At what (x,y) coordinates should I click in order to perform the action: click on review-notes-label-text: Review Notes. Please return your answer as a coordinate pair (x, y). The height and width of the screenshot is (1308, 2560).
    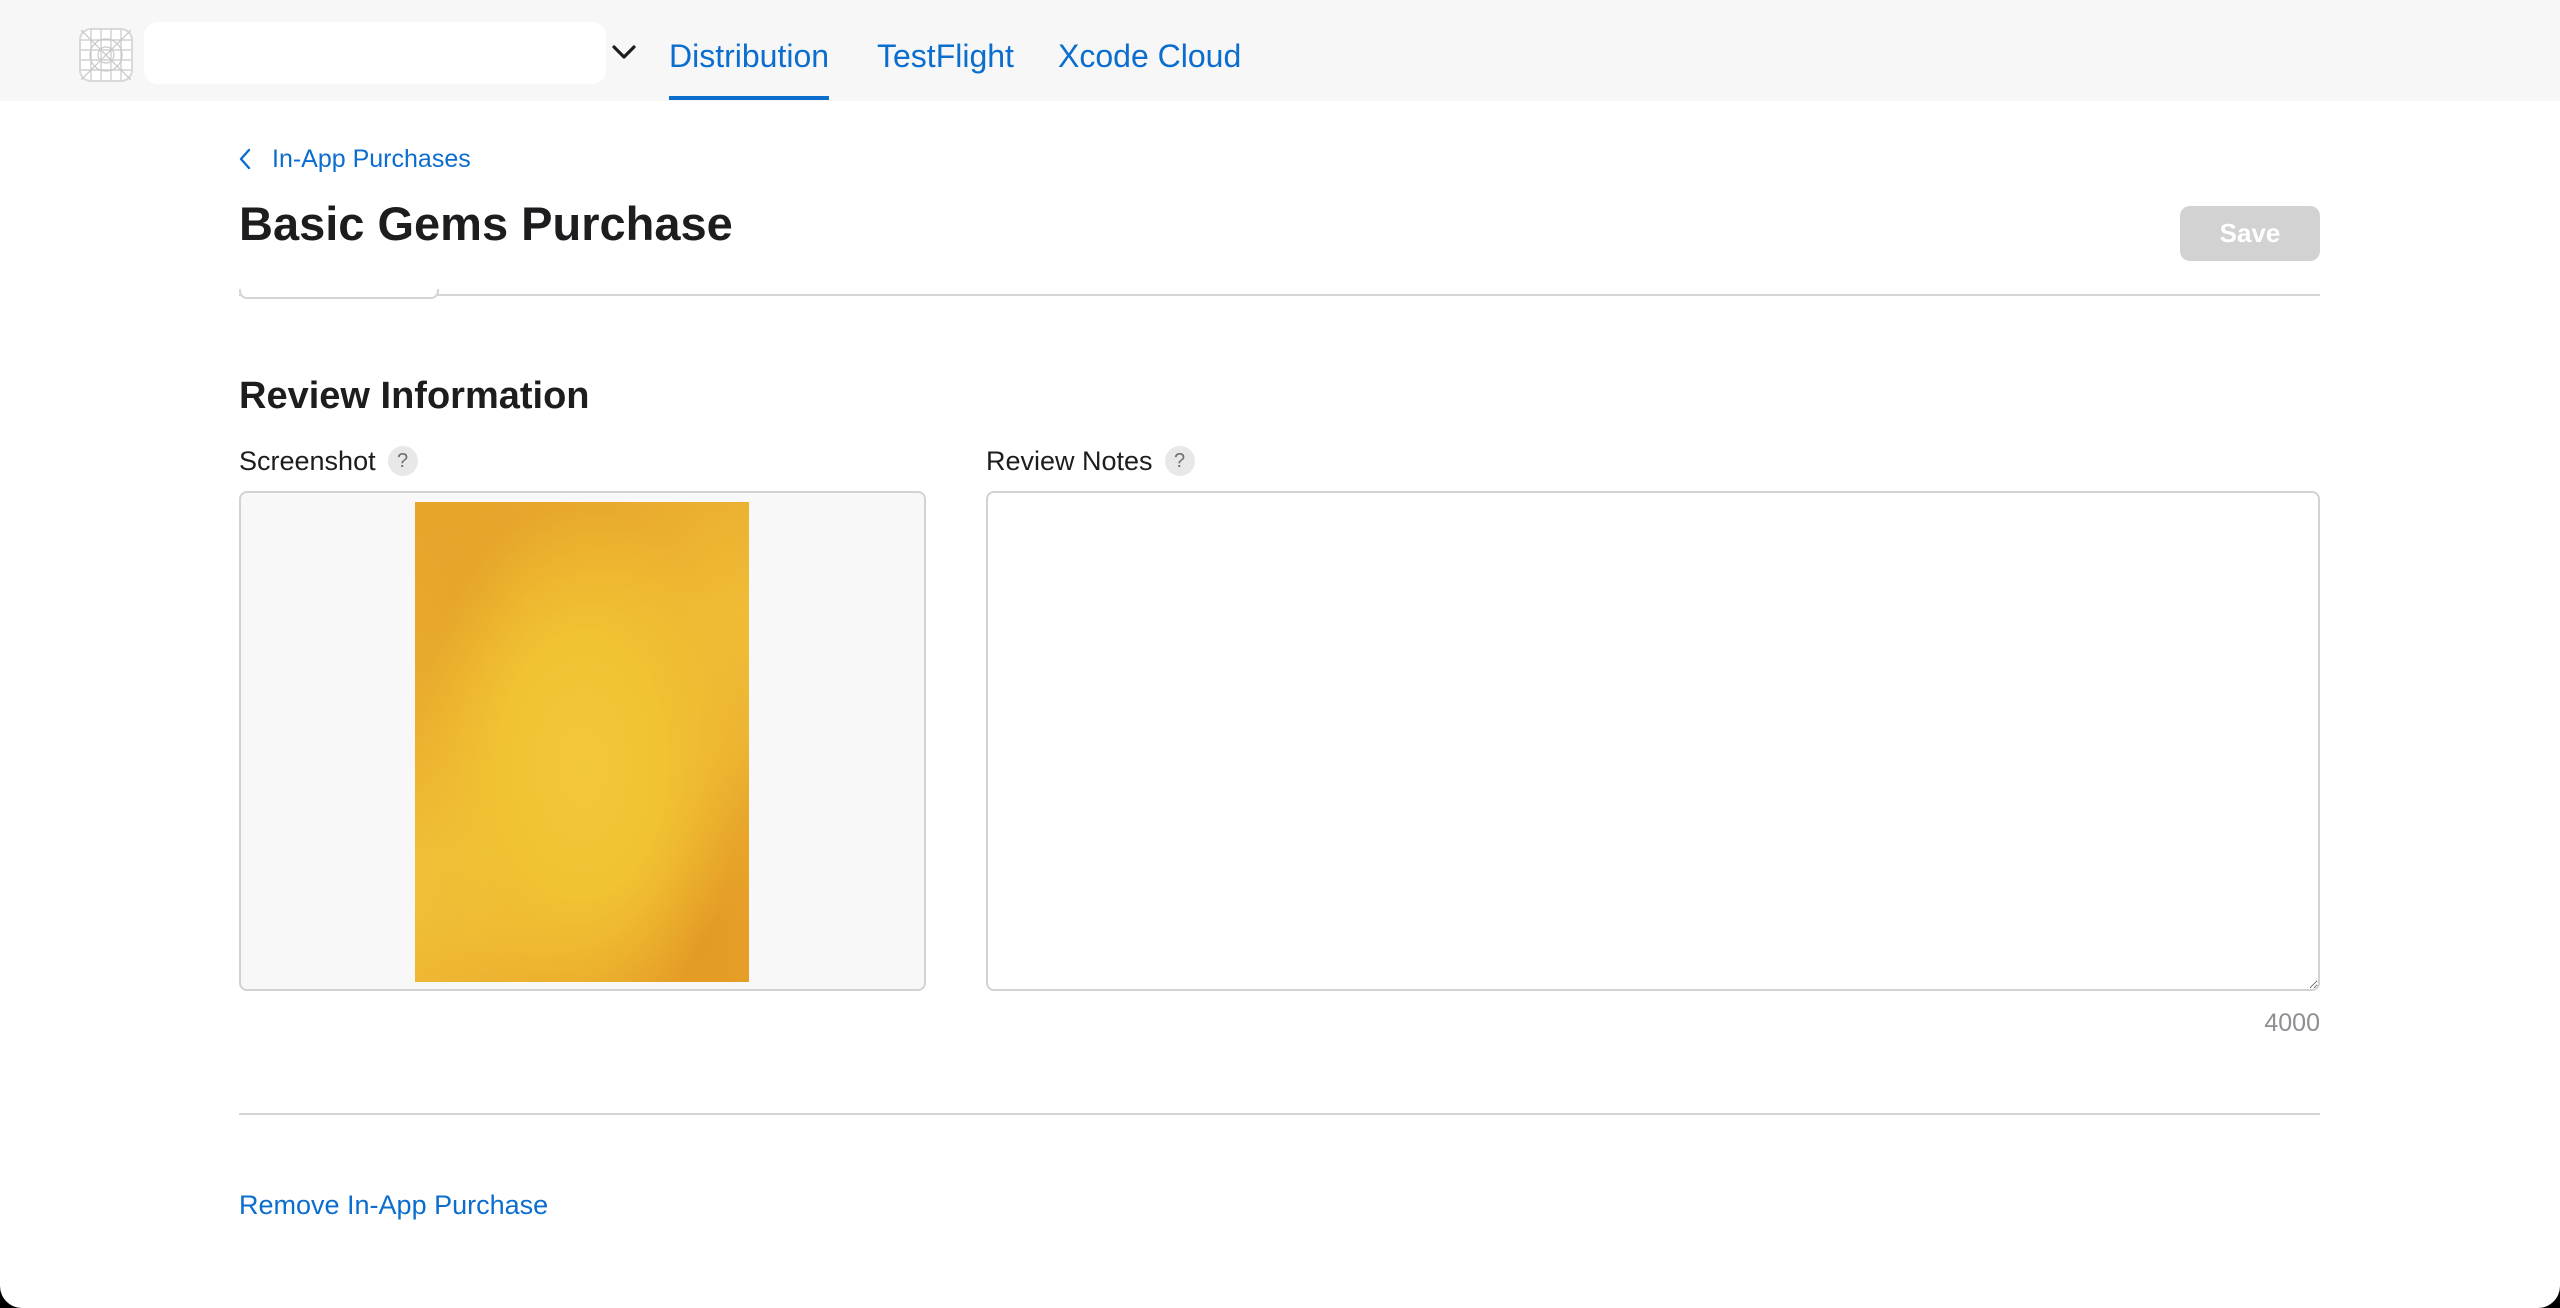
    Looking at the image, I should click on (1069, 460).